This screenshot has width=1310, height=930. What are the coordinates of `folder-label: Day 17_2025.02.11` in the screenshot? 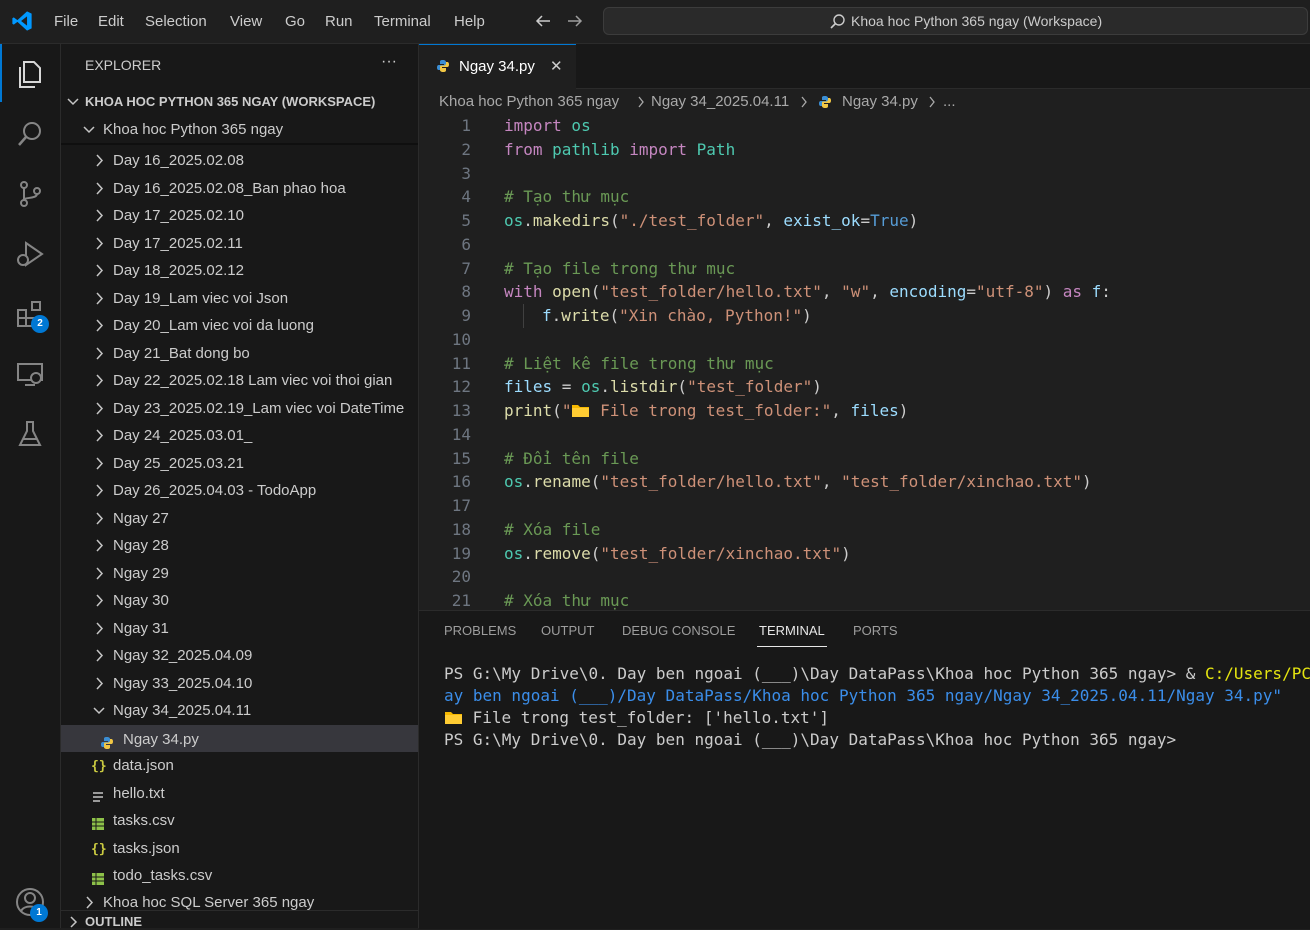 It's located at (178, 243).